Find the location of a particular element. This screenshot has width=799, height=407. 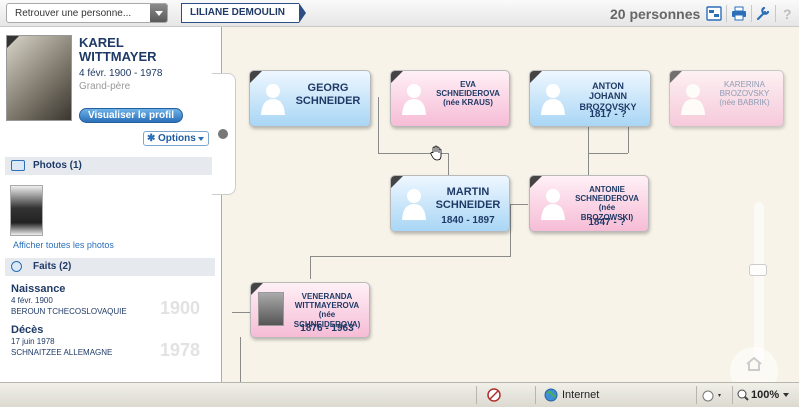

person-count: 20 personnes is located at coordinates (655, 14).